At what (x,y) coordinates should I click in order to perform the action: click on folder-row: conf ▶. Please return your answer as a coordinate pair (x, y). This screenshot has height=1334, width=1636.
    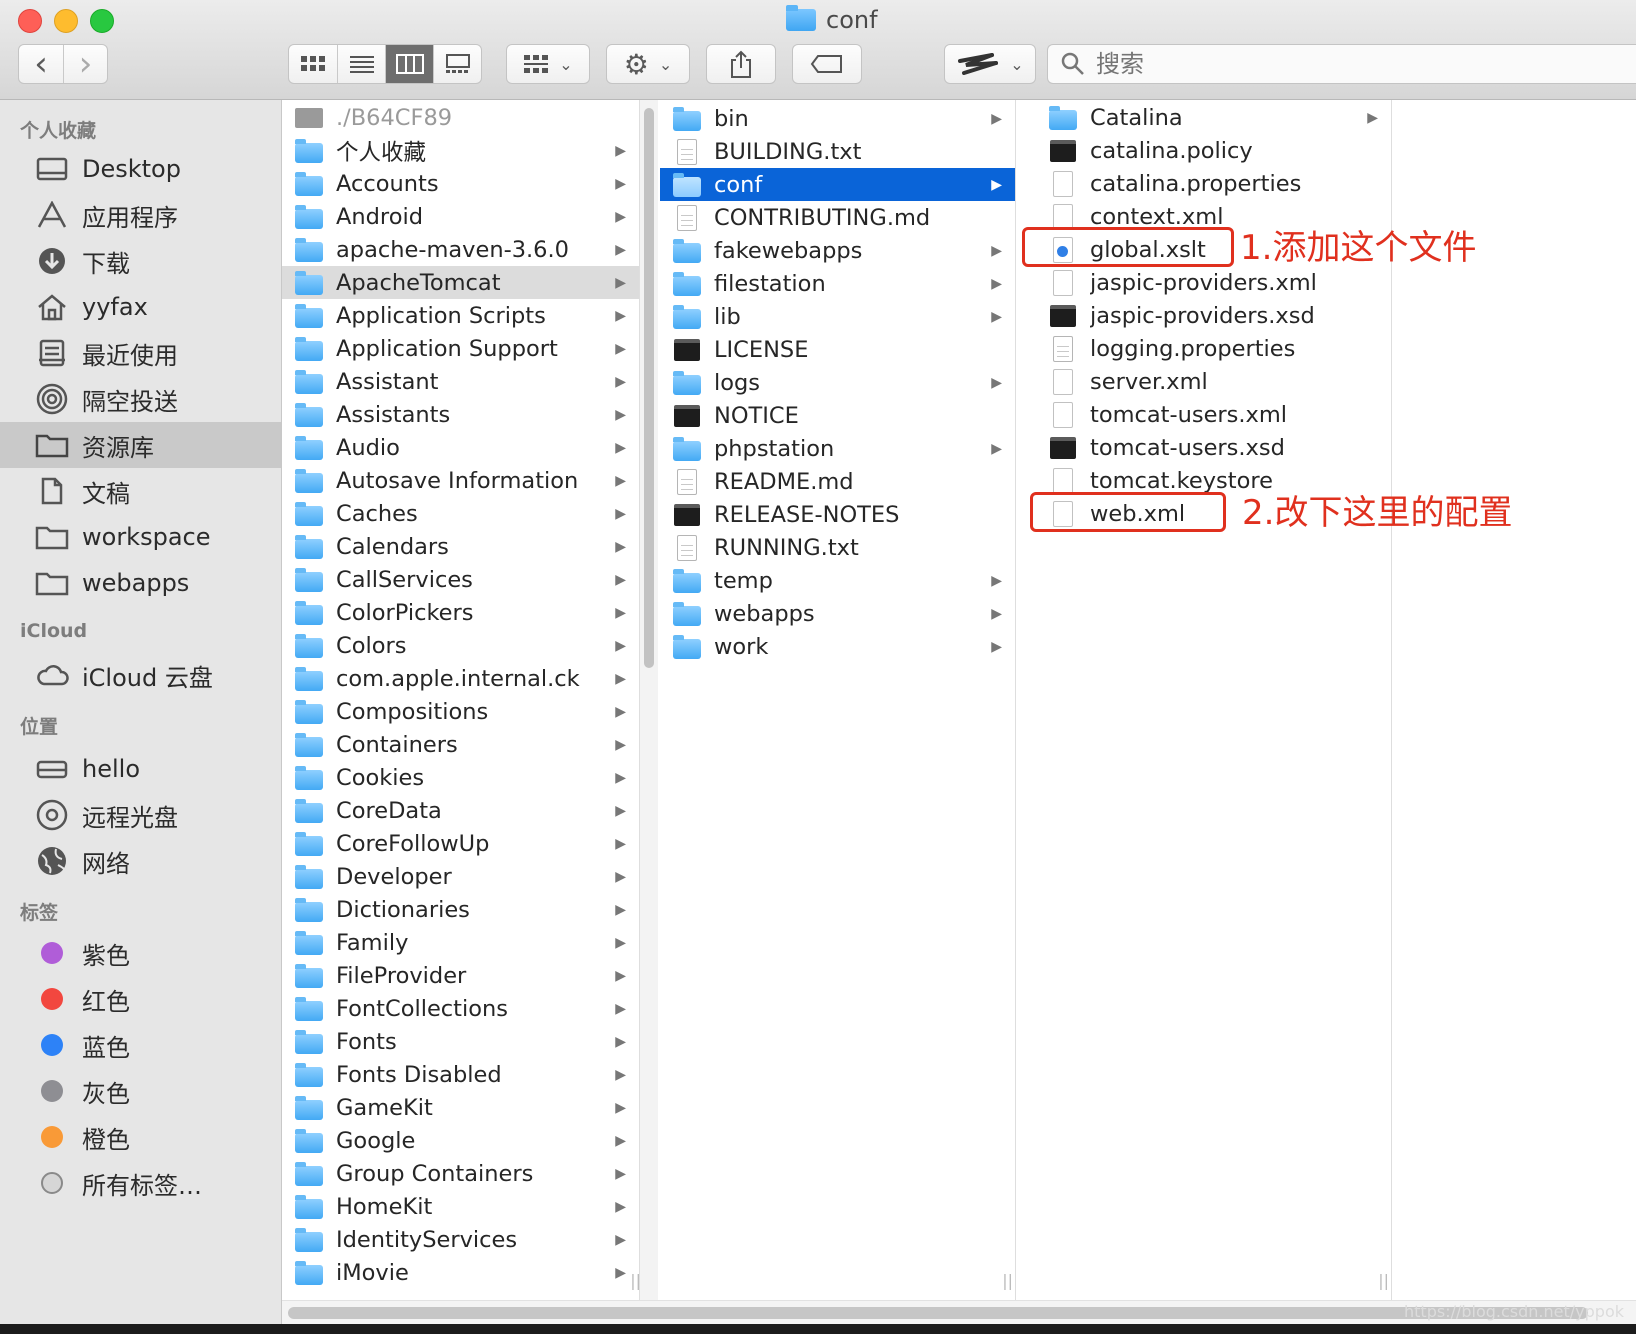
    Looking at the image, I should click on (837, 184).